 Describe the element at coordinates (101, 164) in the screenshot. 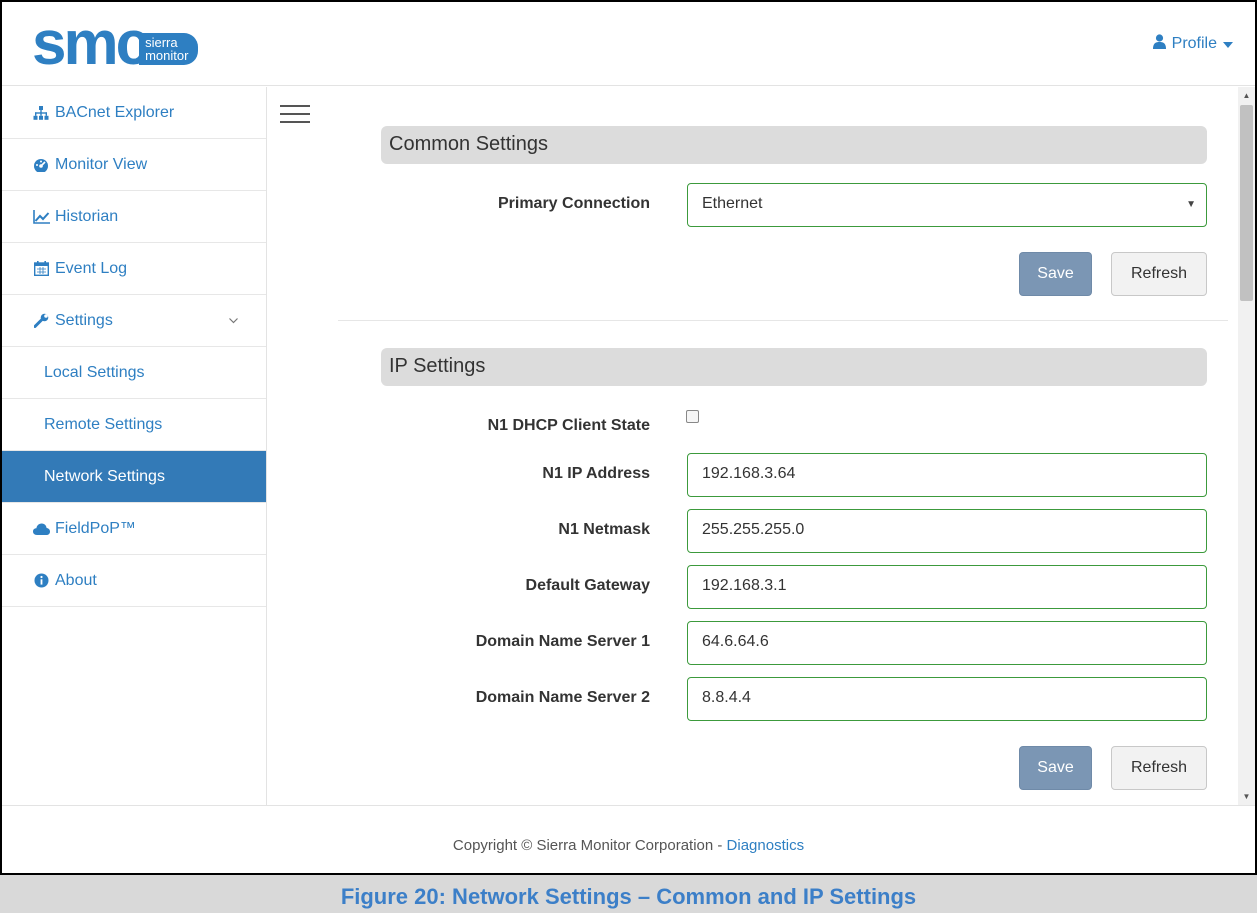

I see `sidebar-item-label: Monitor View` at that location.